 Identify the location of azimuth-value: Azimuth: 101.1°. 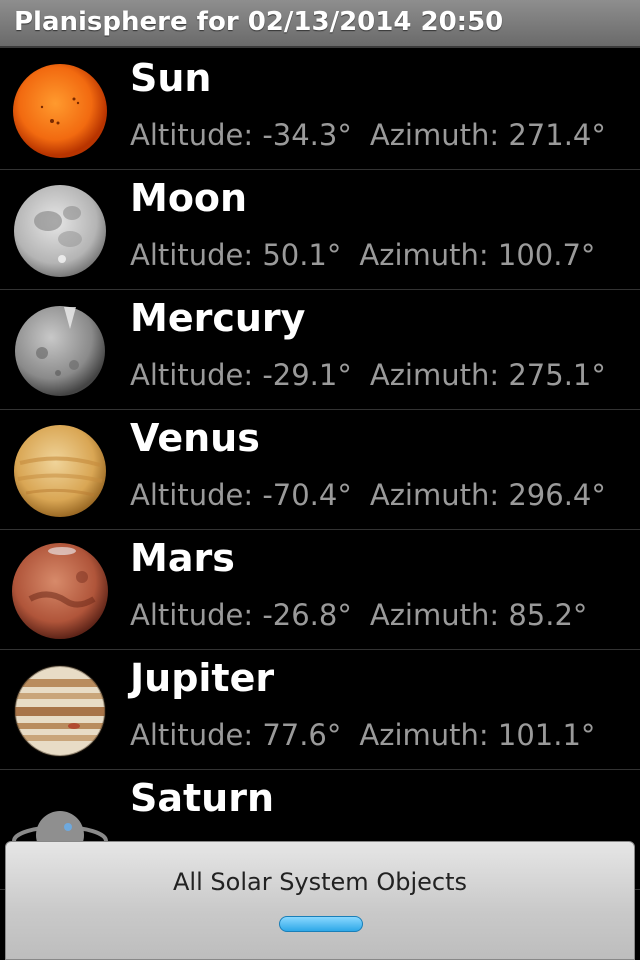
(477, 735).